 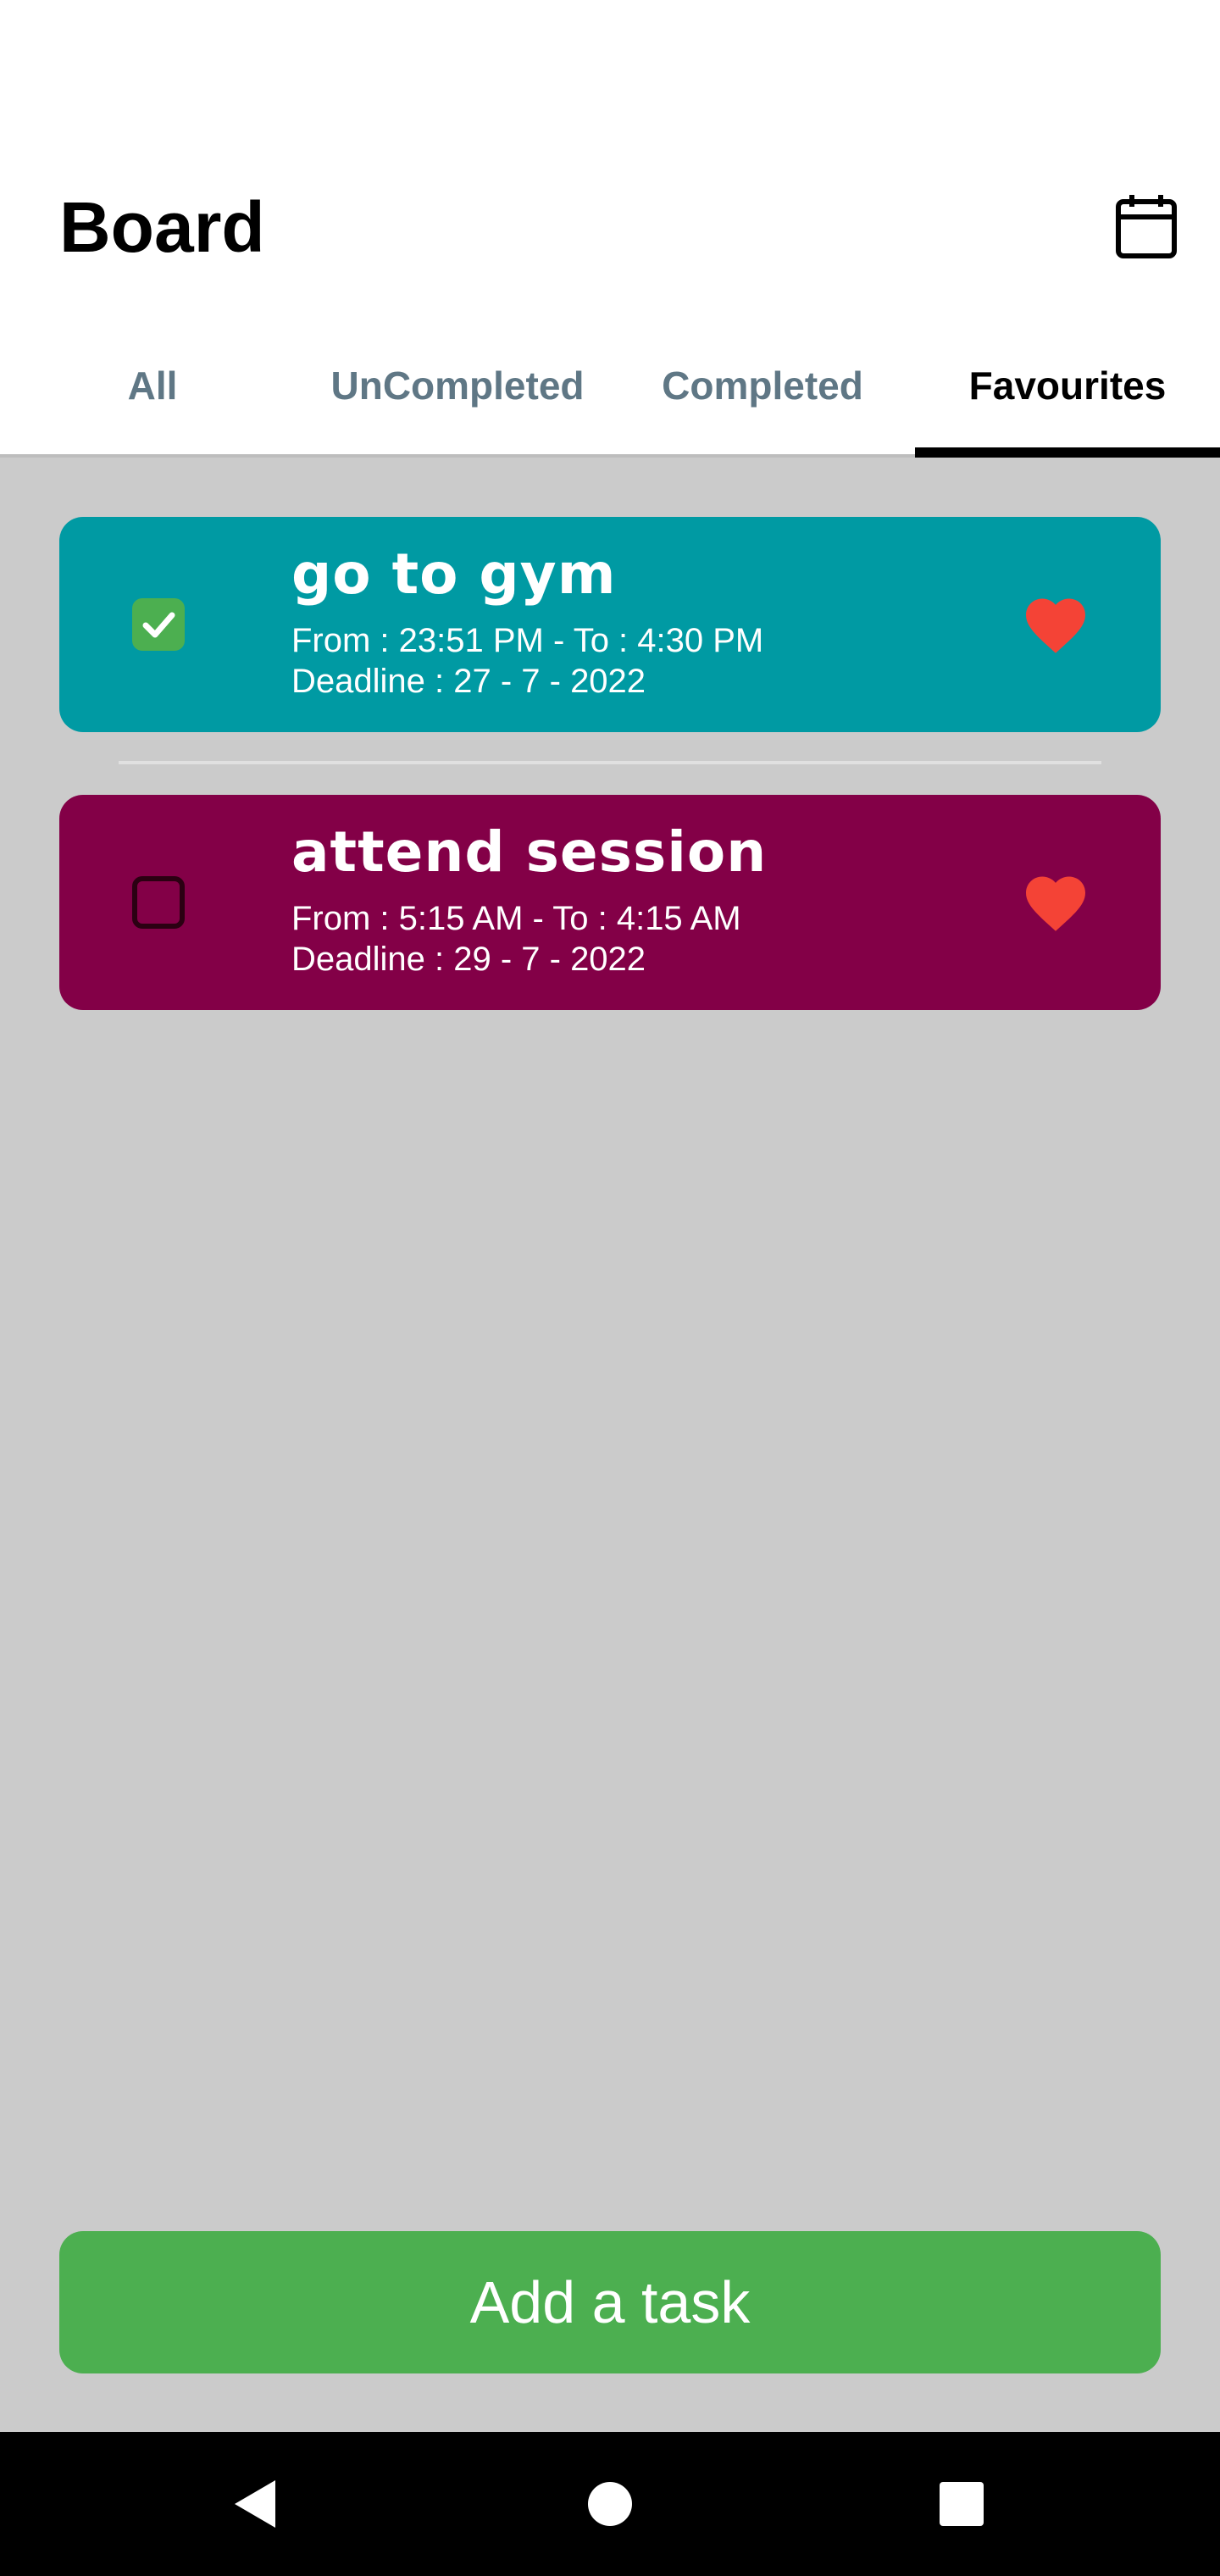 I want to click on page-title: Board, so click(x=162, y=227).